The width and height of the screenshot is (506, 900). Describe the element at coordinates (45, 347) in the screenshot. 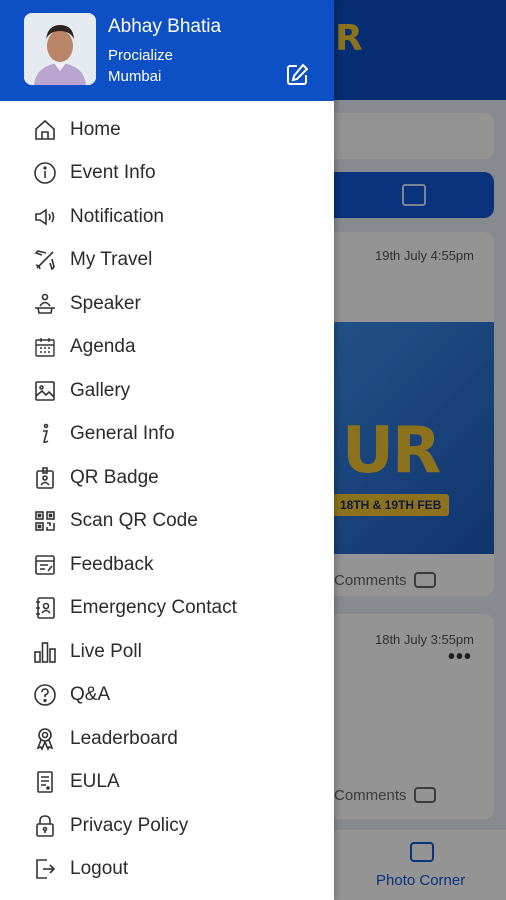

I see `calendar-icon` at that location.